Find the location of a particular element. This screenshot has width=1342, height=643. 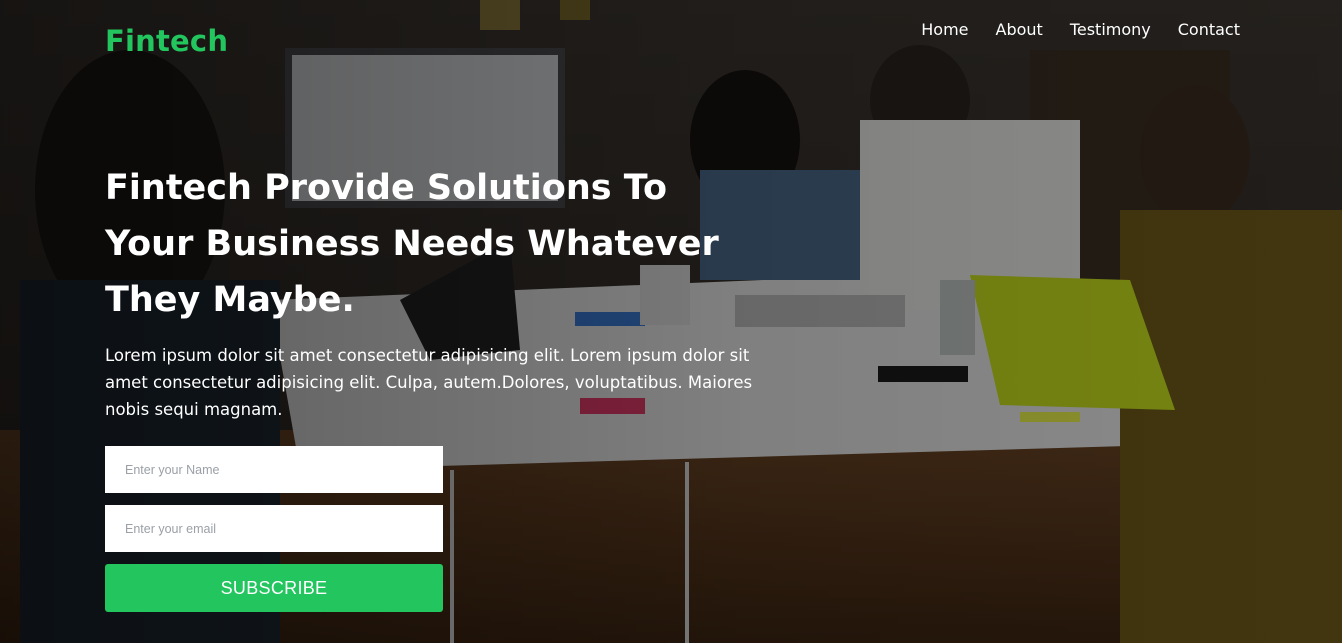

email-input is located at coordinates (274, 528).